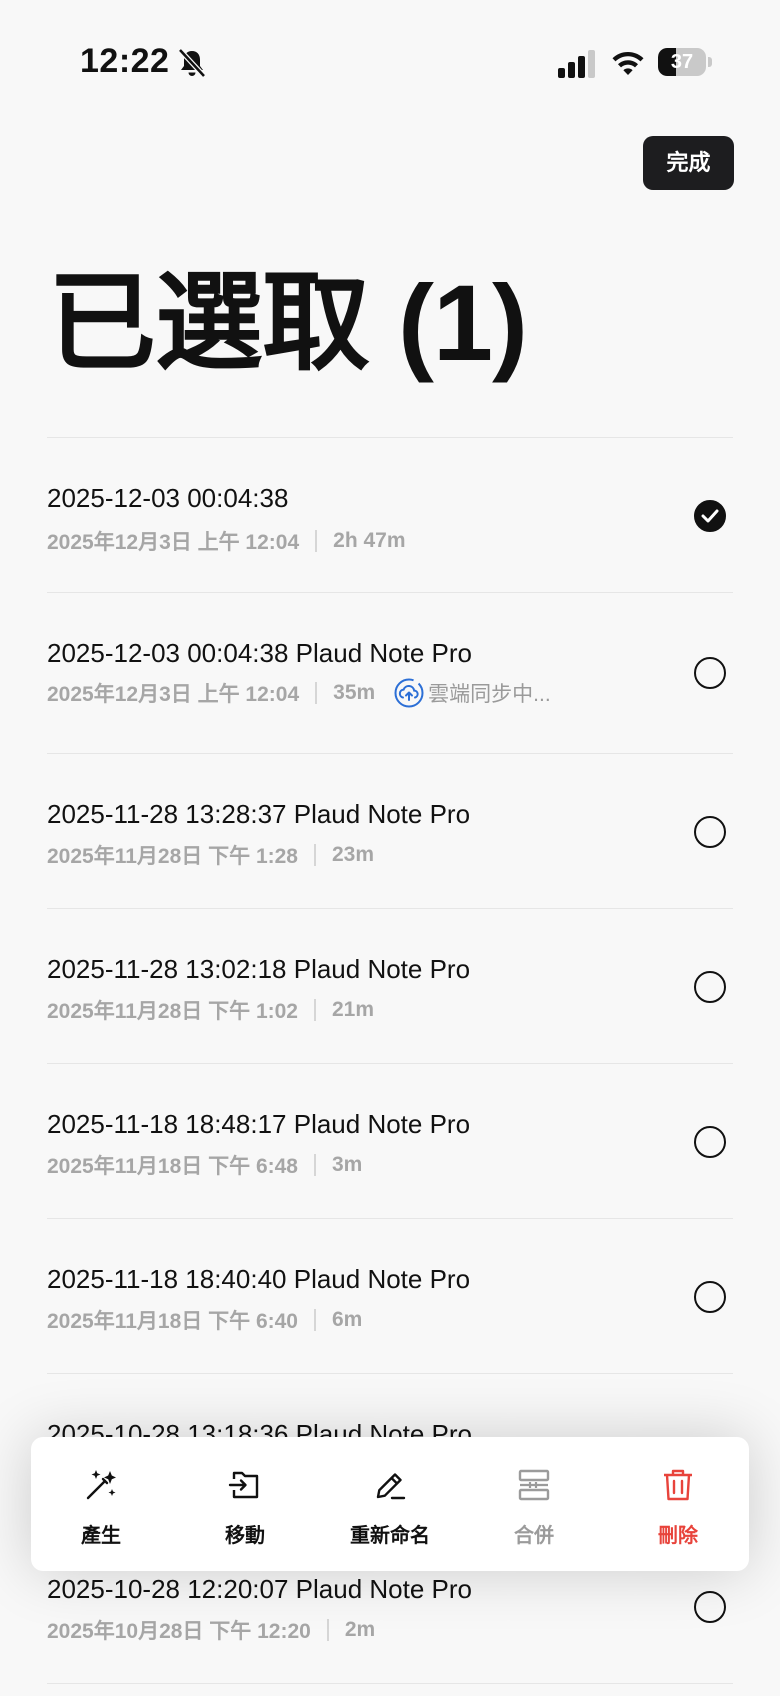 This screenshot has width=780, height=1696. Describe the element at coordinates (259, 653) in the screenshot. I see `recording-title: 2025-12-03 00:04:38 Plaud Note Pro` at that location.